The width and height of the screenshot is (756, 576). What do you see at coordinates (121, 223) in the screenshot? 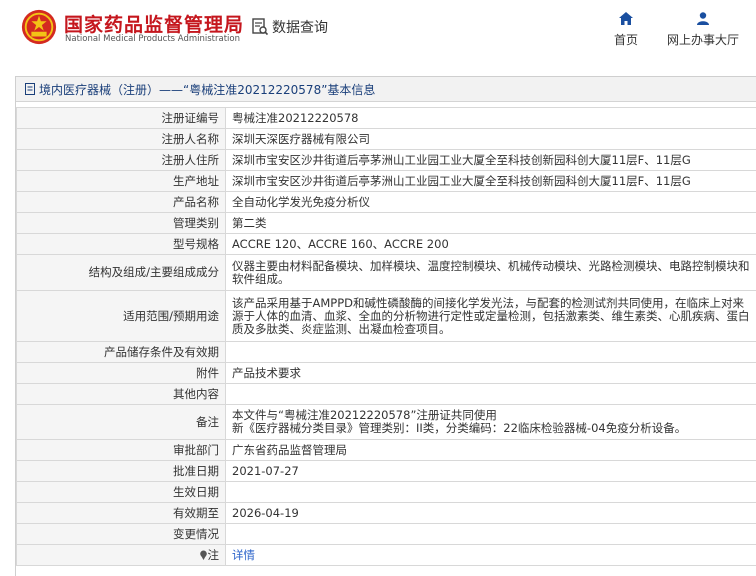
I see `field-label: 管理类别` at bounding box center [121, 223].